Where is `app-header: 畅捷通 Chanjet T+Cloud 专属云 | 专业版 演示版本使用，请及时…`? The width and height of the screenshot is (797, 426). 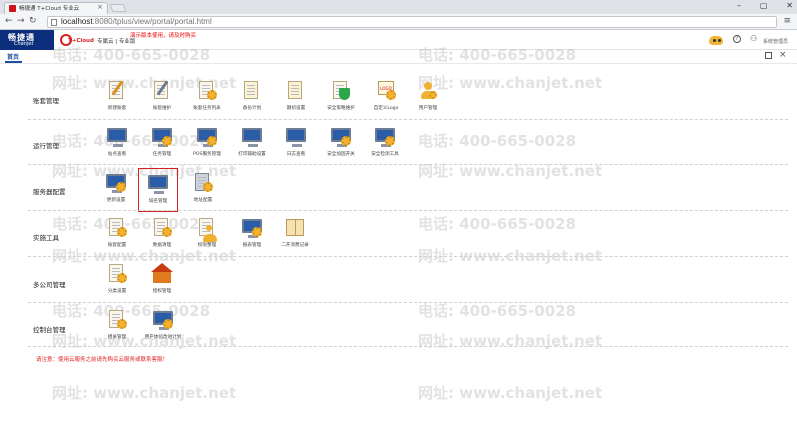 app-header: 畅捷通 Chanjet T+Cloud 专属云 | 专业版 演示版本使用，请及时… is located at coordinates (398, 40).